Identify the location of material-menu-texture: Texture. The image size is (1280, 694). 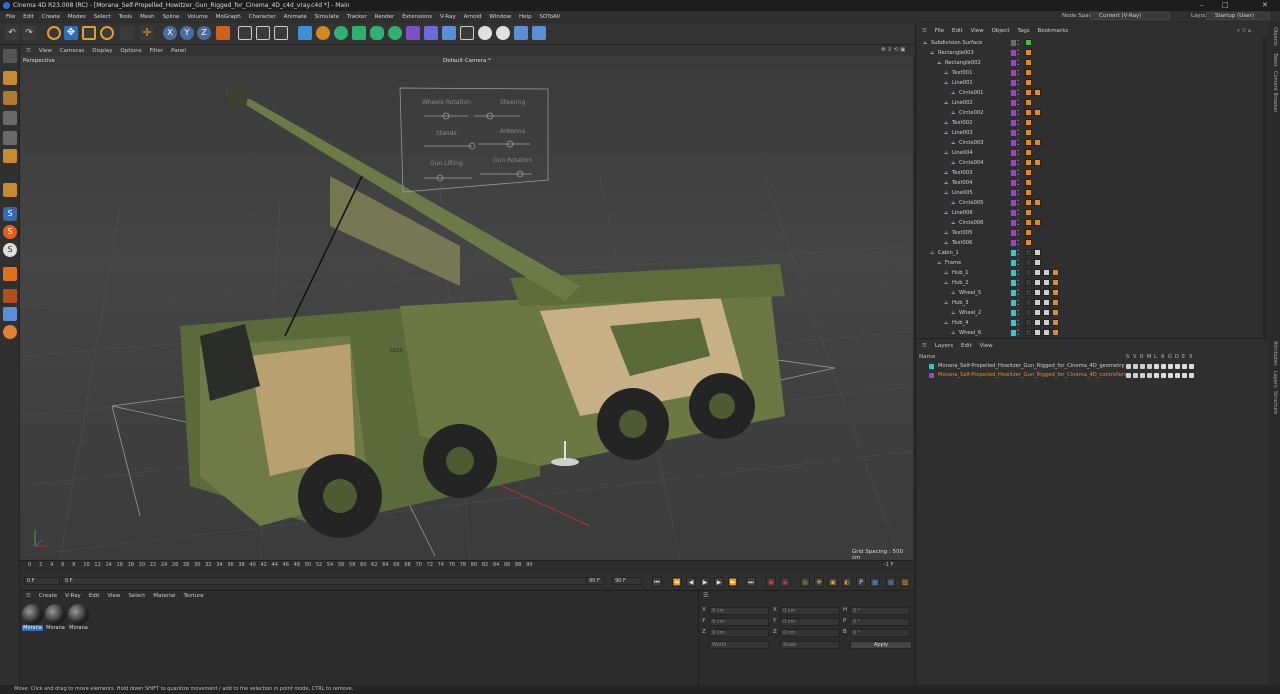
(193, 596).